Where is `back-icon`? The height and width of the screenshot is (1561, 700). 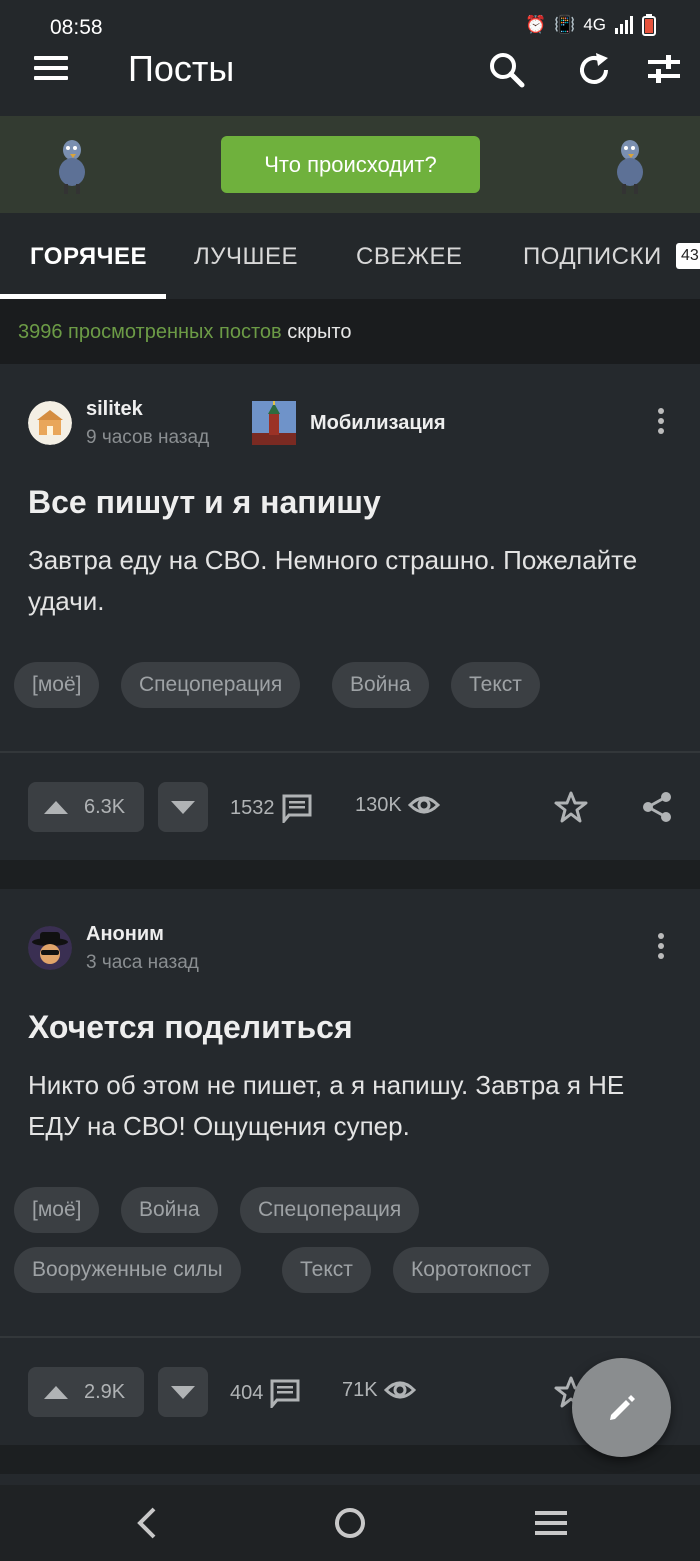
back-icon is located at coordinates (148, 1523).